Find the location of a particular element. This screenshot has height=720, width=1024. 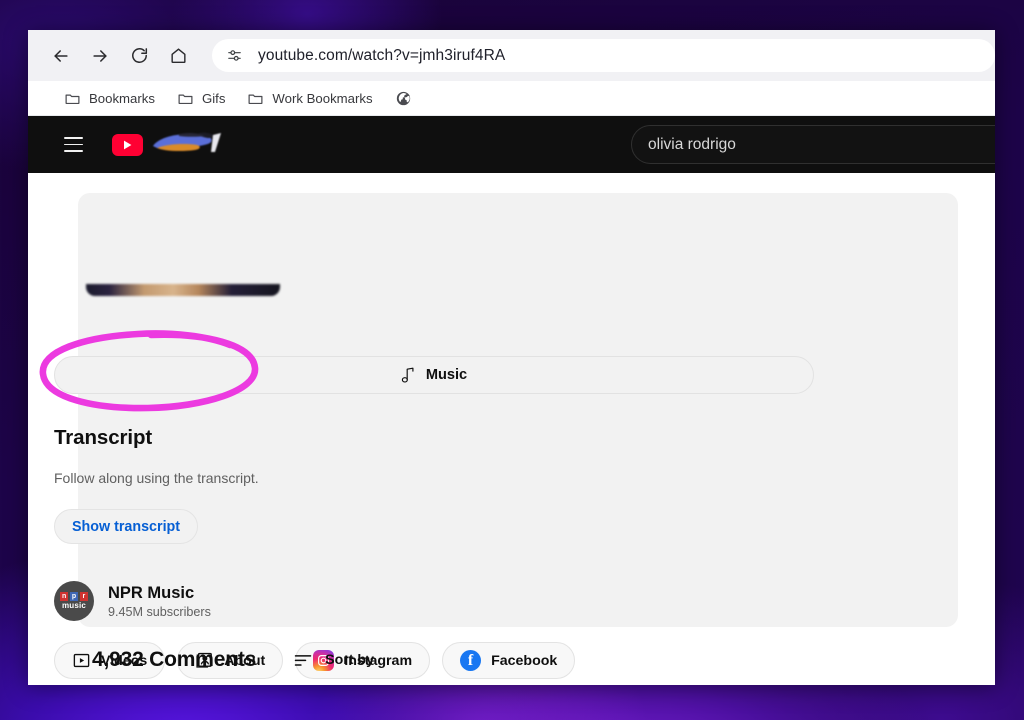

comments-header: 4,932 Comments Sort by is located at coordinates (233, 660).